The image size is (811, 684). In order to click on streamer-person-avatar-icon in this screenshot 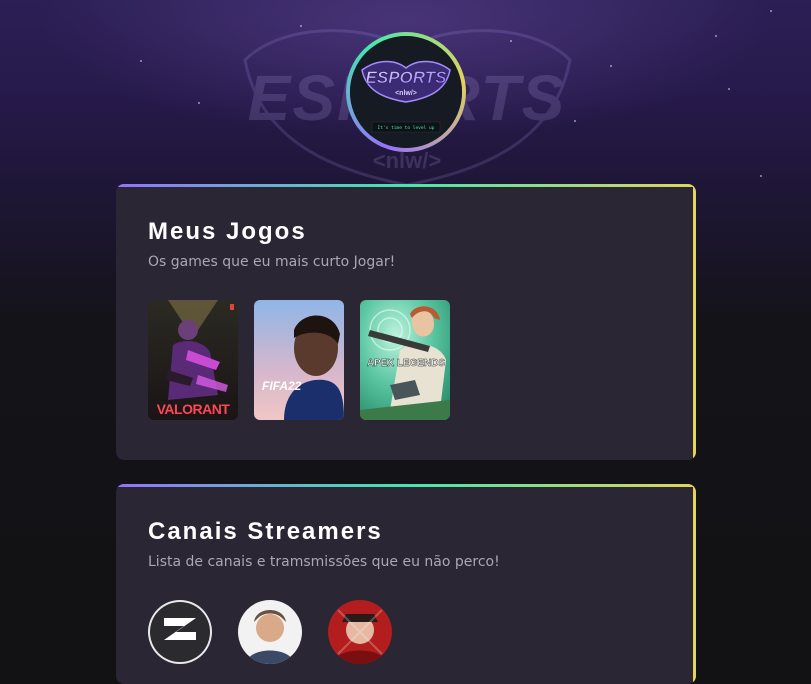, I will do `click(270, 632)`.